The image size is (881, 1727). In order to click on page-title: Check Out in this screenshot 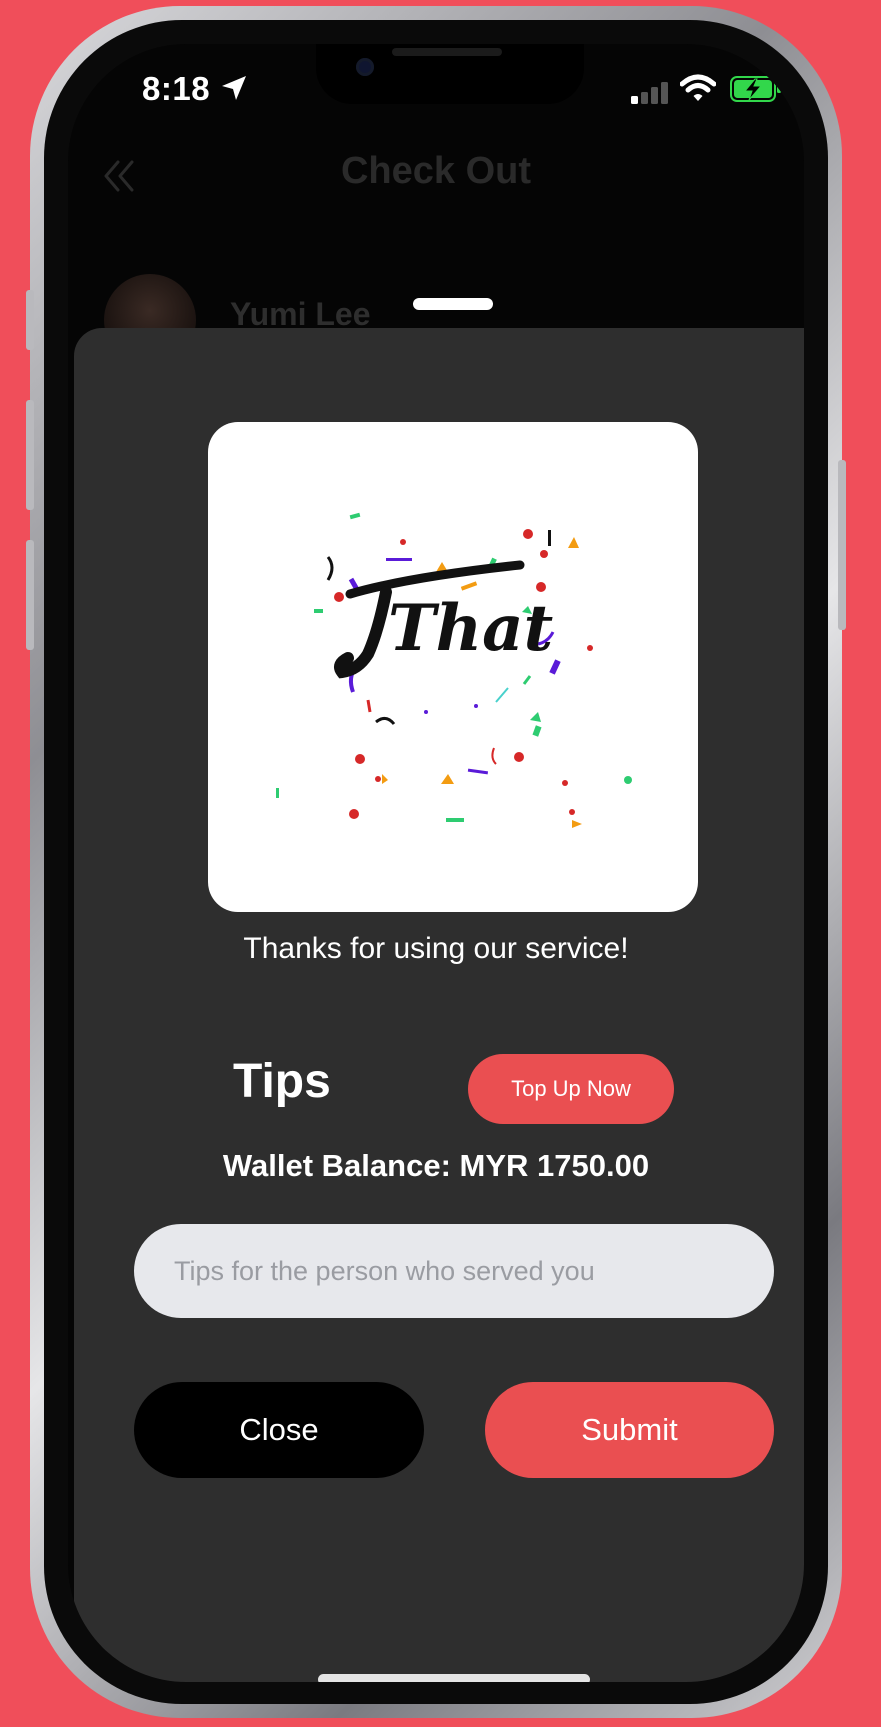, I will do `click(436, 171)`.